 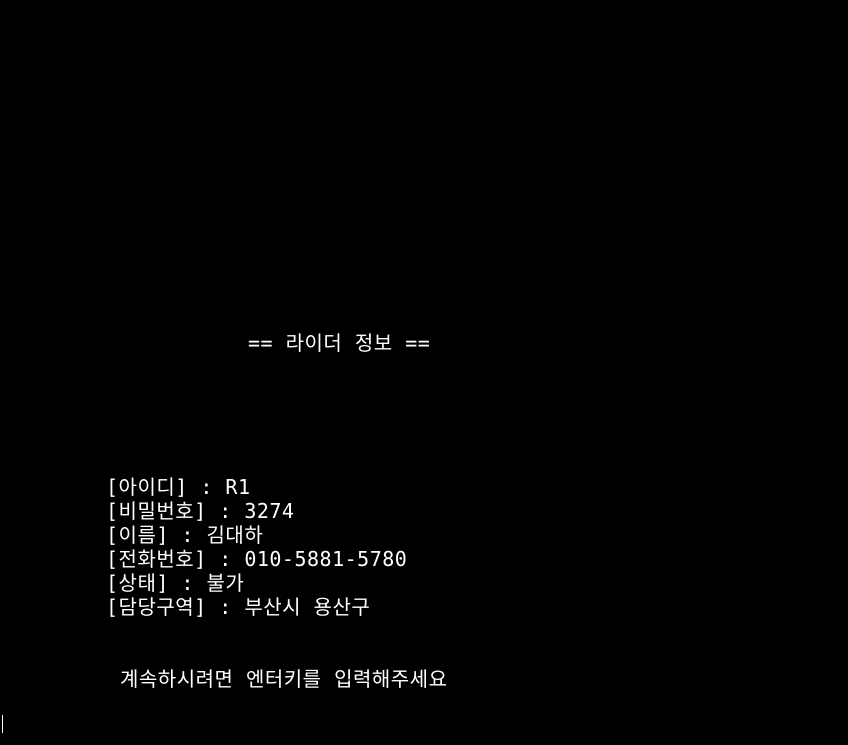 I want to click on field-name-label: [이름], so click(x=137, y=535).